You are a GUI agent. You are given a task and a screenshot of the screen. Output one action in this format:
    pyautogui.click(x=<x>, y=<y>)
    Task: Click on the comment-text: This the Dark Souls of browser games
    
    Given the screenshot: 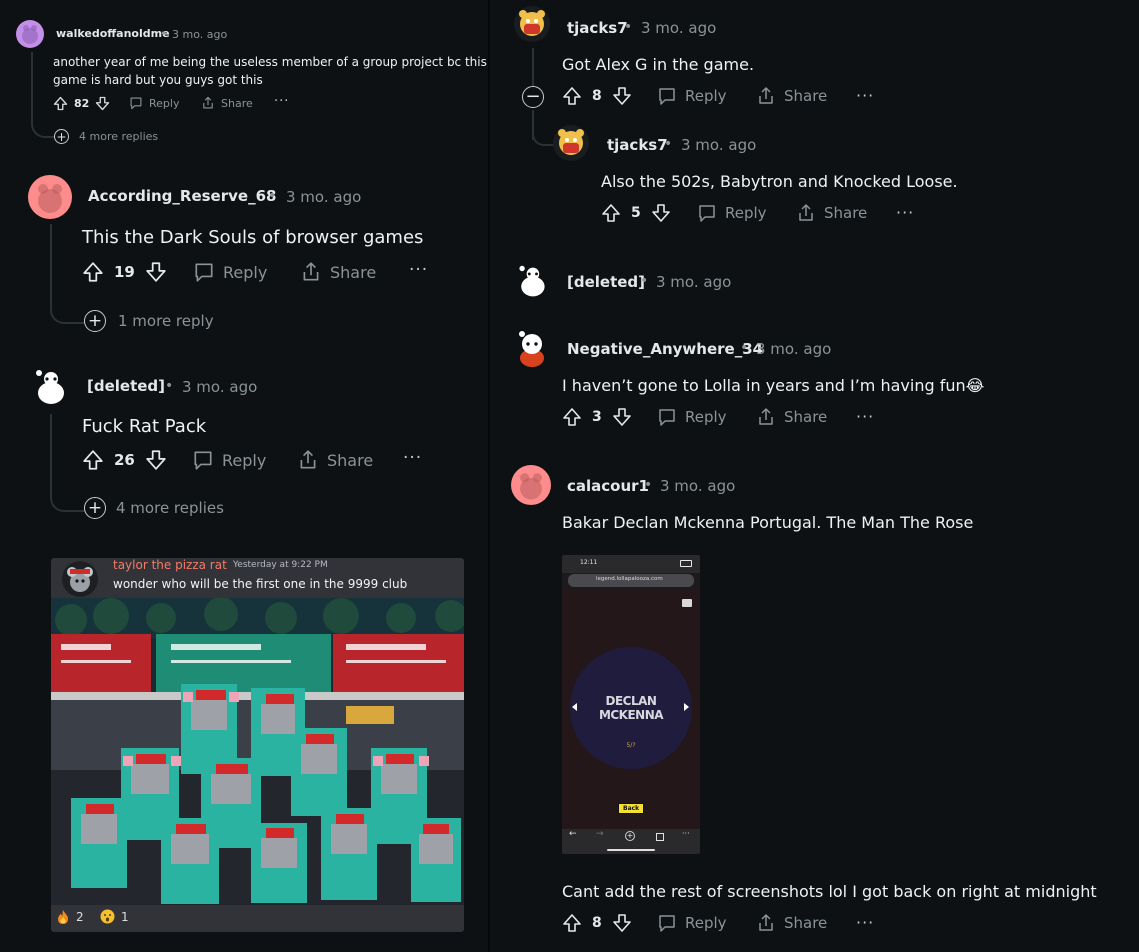 What is the action you would take?
    pyautogui.click(x=253, y=237)
    